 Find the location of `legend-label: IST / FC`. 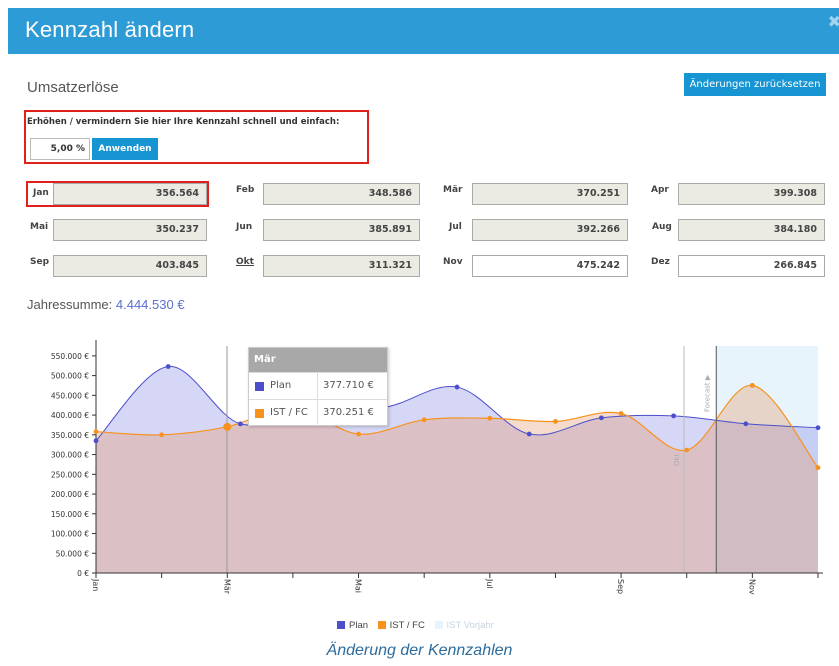

legend-label: IST / FC is located at coordinates (407, 625).